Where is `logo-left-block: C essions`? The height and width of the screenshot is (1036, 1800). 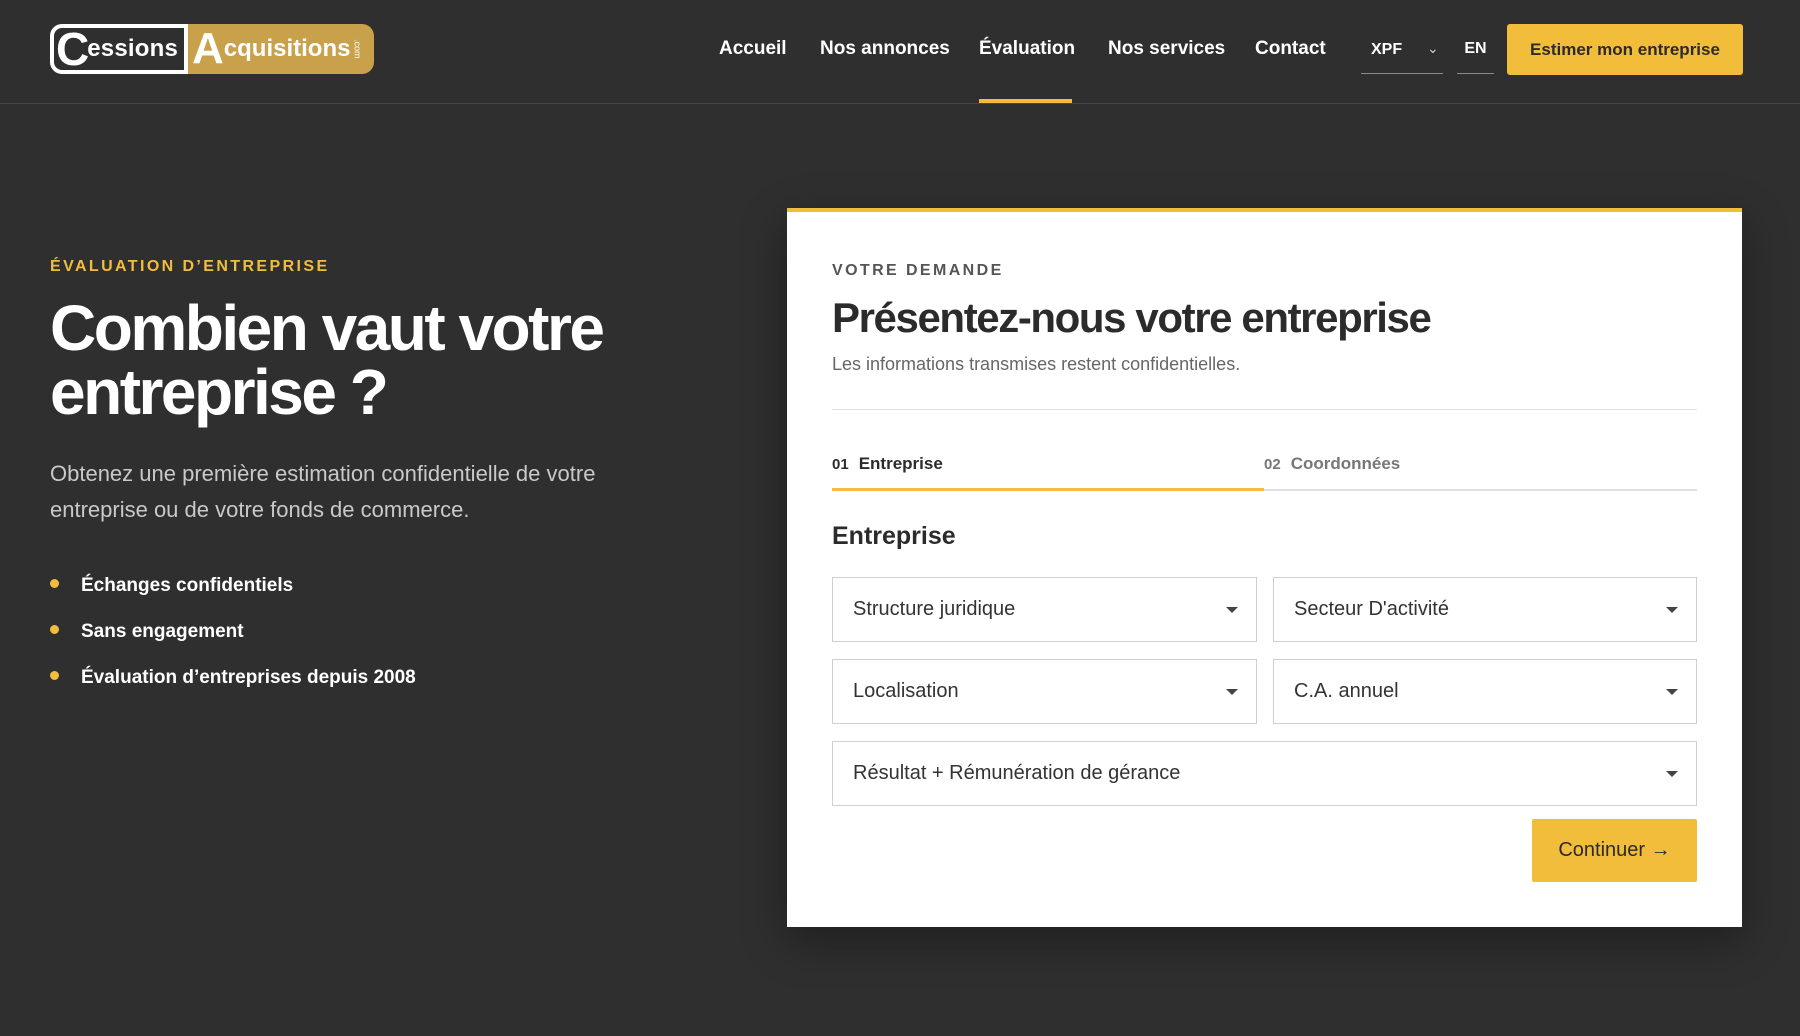
logo-left-block: C essions is located at coordinates (119, 49).